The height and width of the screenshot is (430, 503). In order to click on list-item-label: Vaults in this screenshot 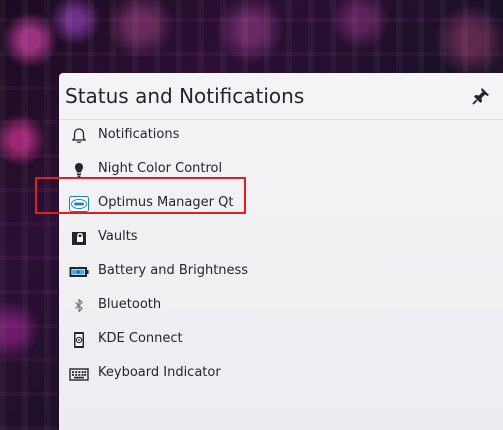, I will do `click(118, 236)`.